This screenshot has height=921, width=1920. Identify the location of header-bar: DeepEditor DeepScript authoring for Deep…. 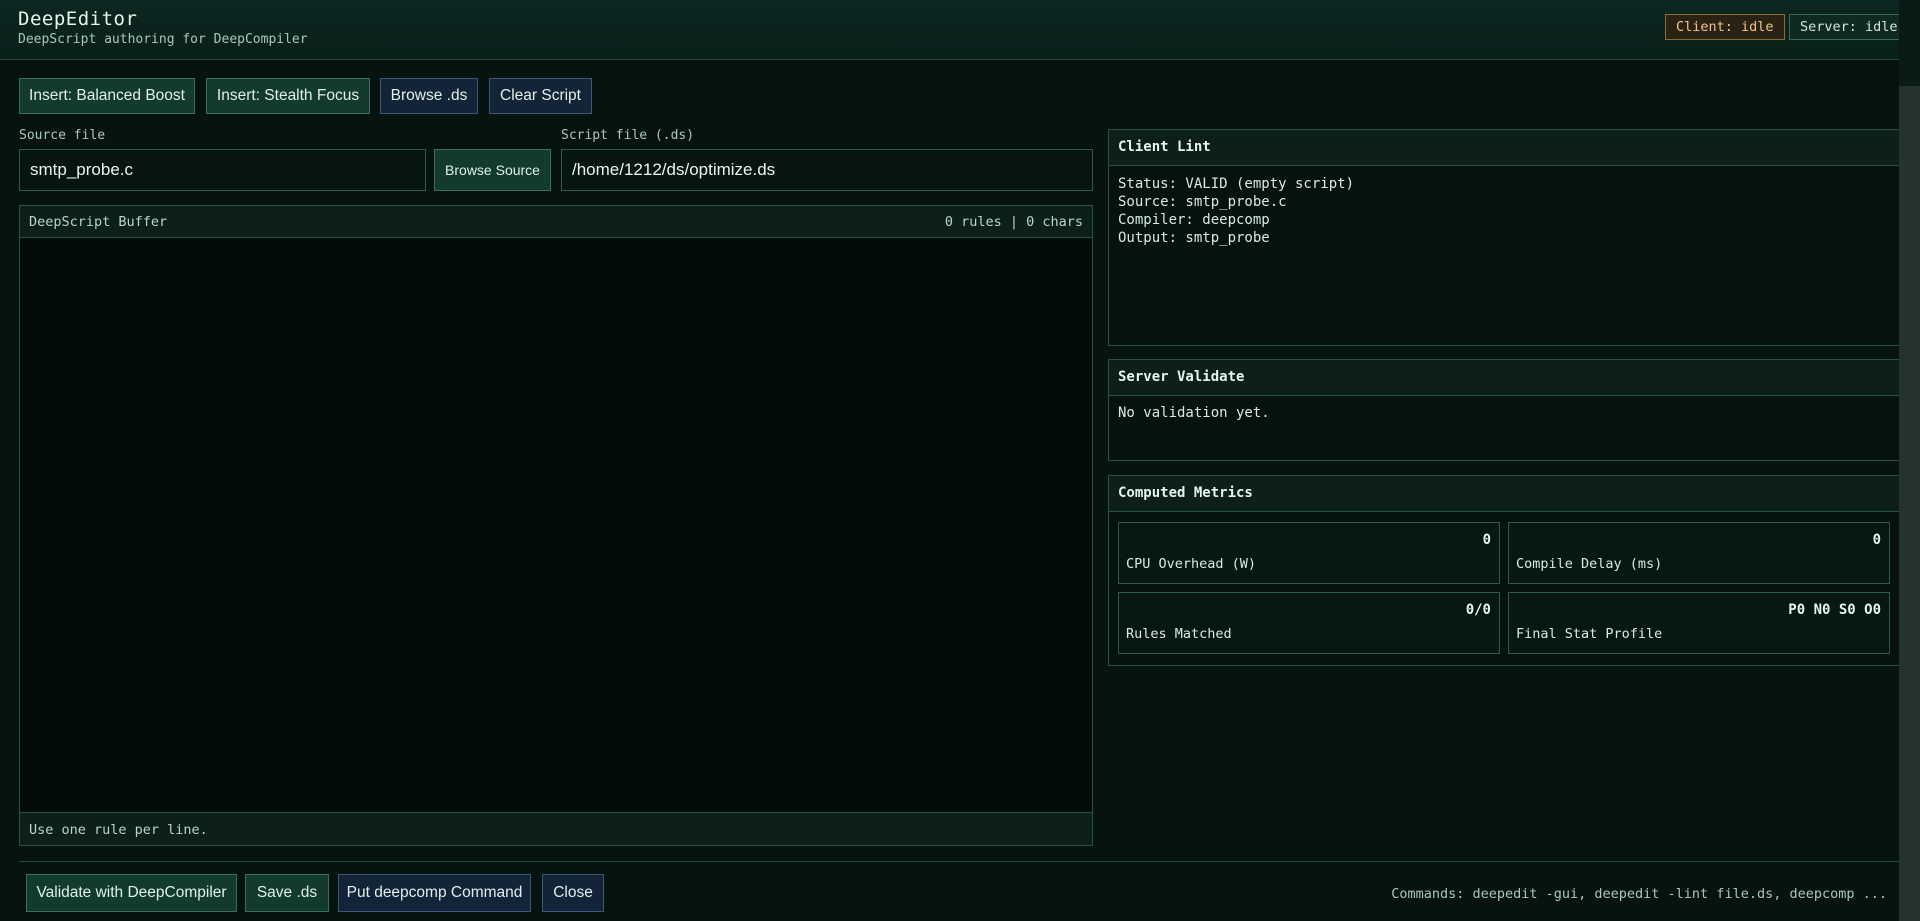
(960, 30).